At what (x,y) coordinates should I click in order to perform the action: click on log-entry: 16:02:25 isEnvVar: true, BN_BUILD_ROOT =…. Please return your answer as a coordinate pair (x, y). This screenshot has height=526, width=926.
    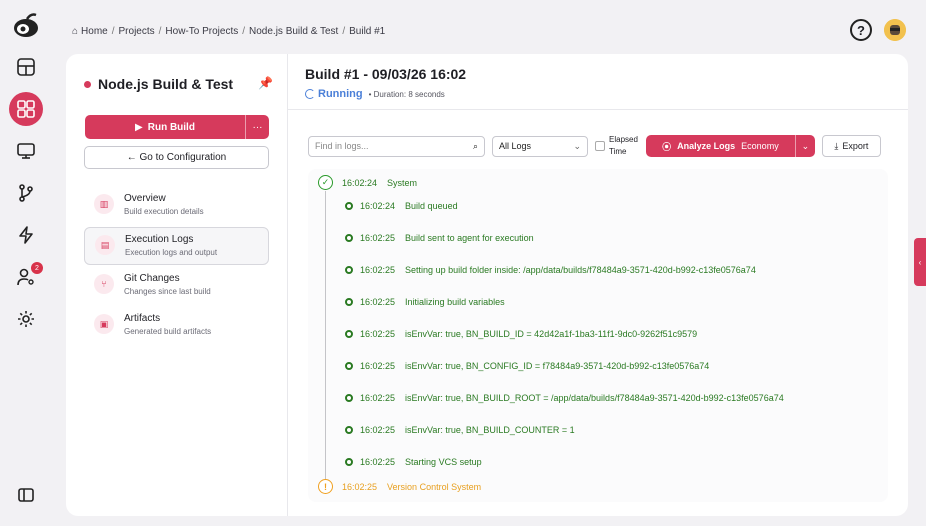
    Looking at the image, I should click on (564, 398).